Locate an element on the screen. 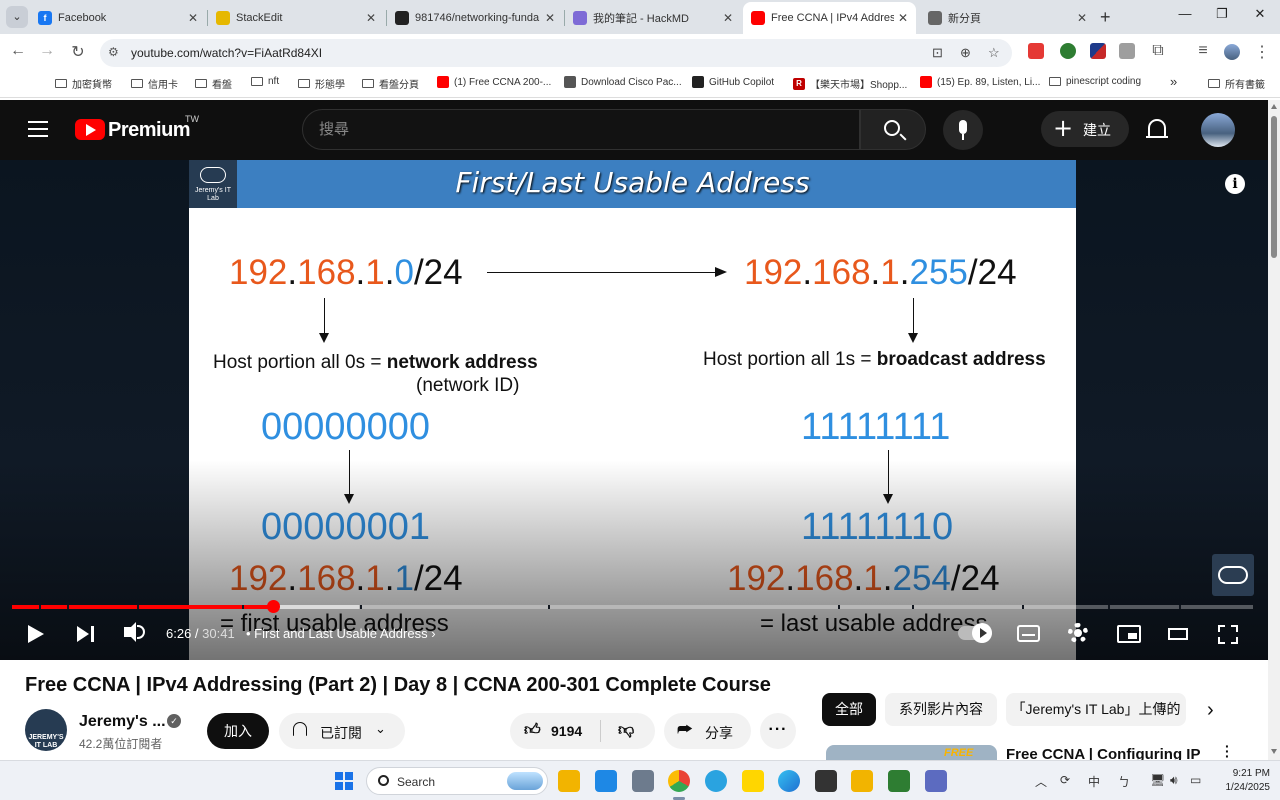 The height and width of the screenshot is (800, 1280). minimize-button: — is located at coordinates (1185, 13).